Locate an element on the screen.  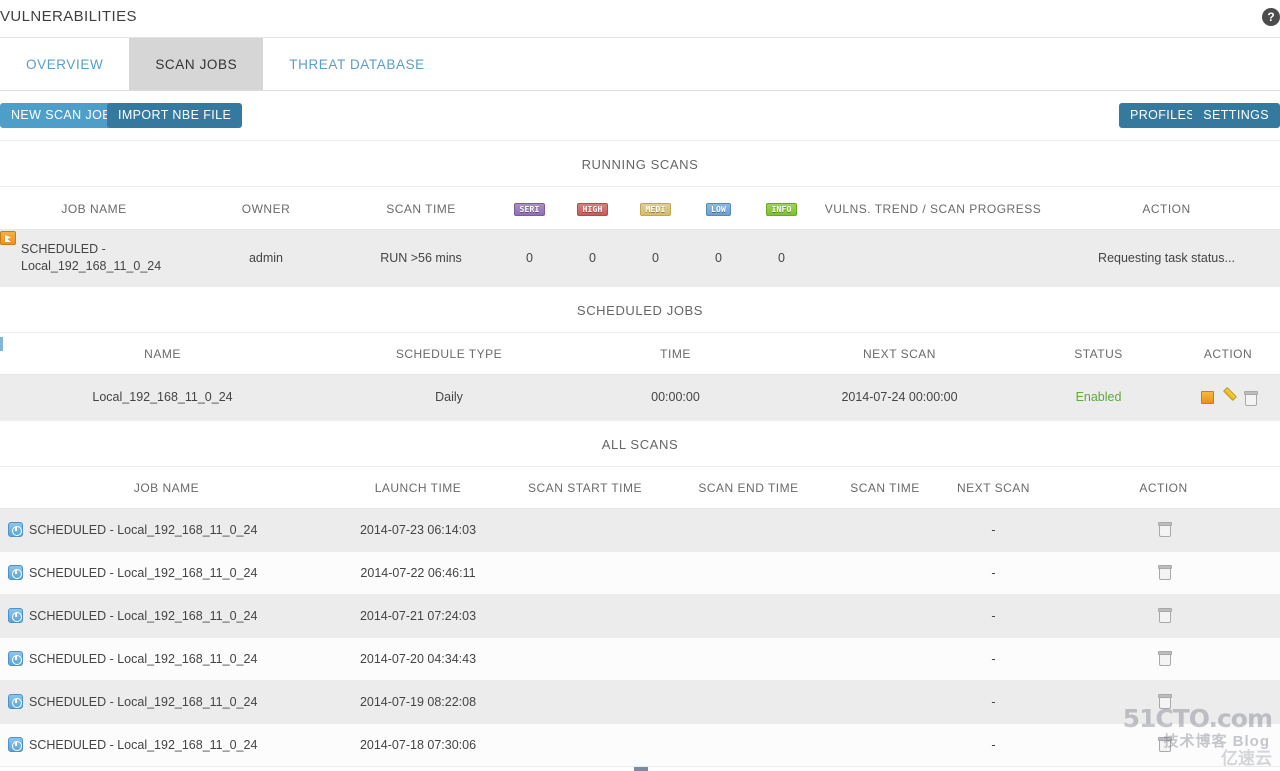
left-edge-marker is located at coordinates (1, 343).